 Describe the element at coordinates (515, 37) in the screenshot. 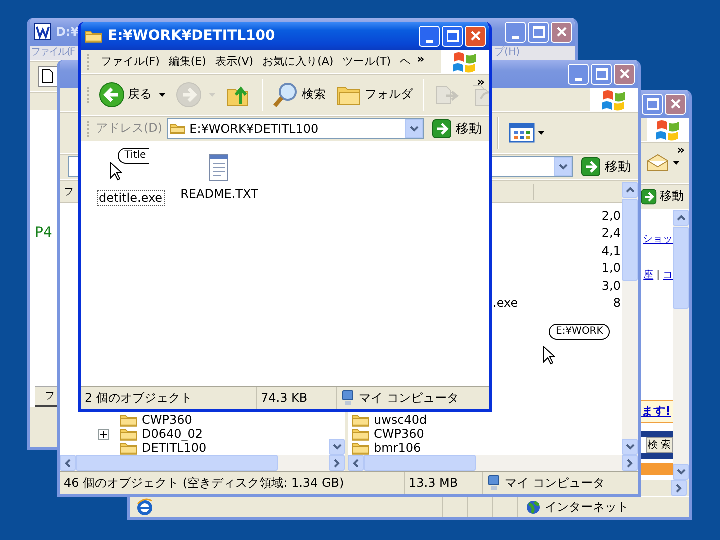

I see `minimize-icon` at that location.